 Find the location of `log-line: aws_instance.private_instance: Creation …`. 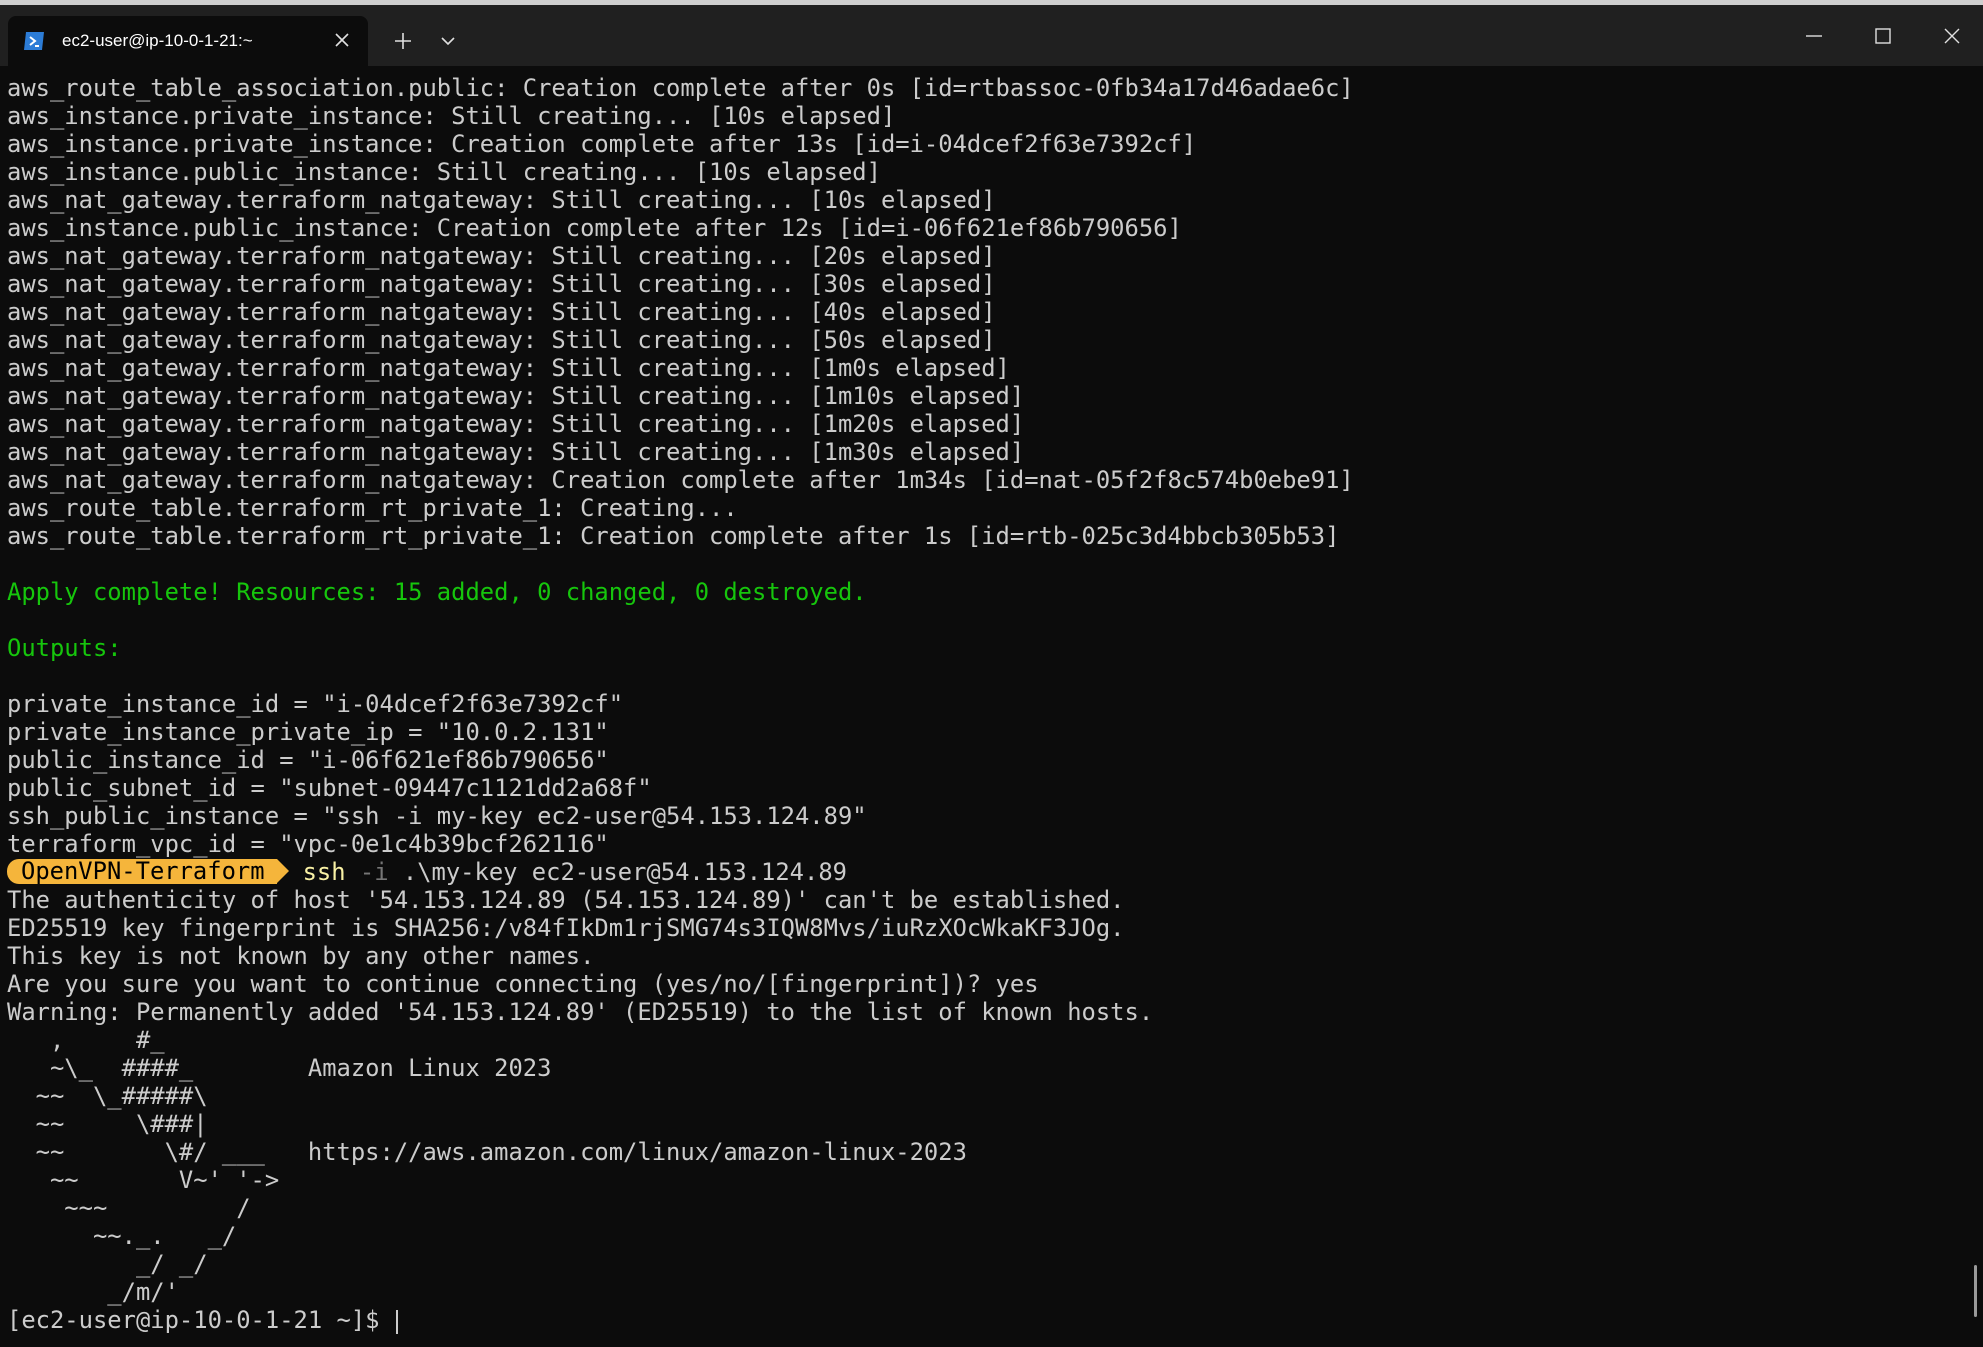

log-line: aws_instance.private_instance: Creation … is located at coordinates (602, 144).